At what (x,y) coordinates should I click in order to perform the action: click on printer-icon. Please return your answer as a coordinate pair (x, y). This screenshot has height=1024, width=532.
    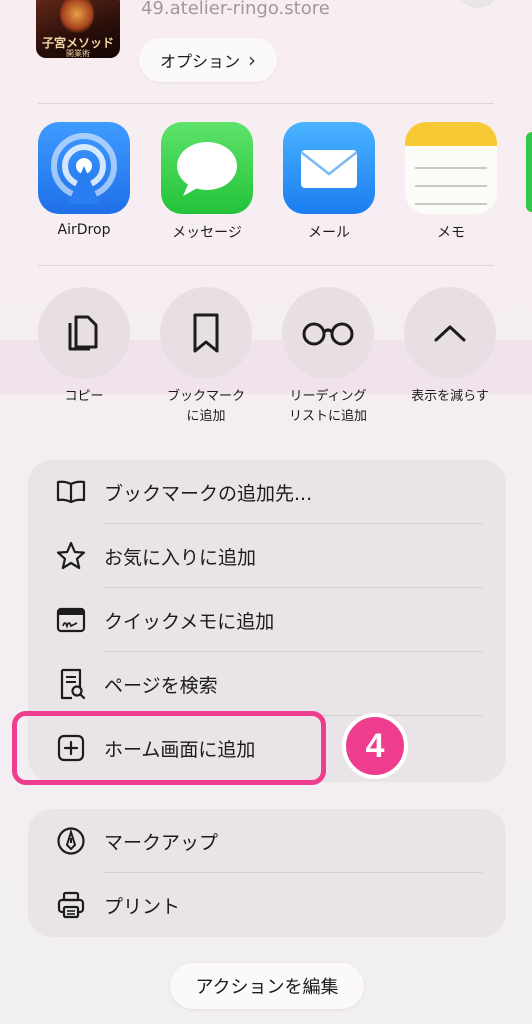
    Looking at the image, I should click on (71, 905).